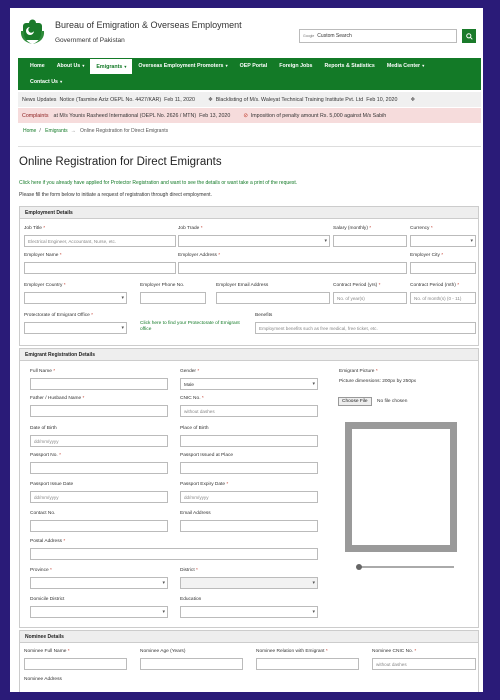 The width and height of the screenshot is (500, 700). What do you see at coordinates (405, 567) in the screenshot?
I see `picture-zoom-slider` at bounding box center [405, 567].